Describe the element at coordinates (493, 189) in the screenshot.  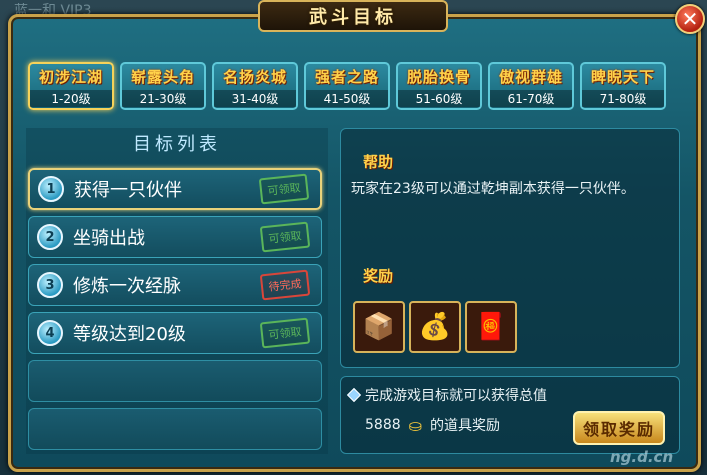
I see `help-text: 玩家在23级可以通过乾坤副本获得一只伙伴。` at that location.